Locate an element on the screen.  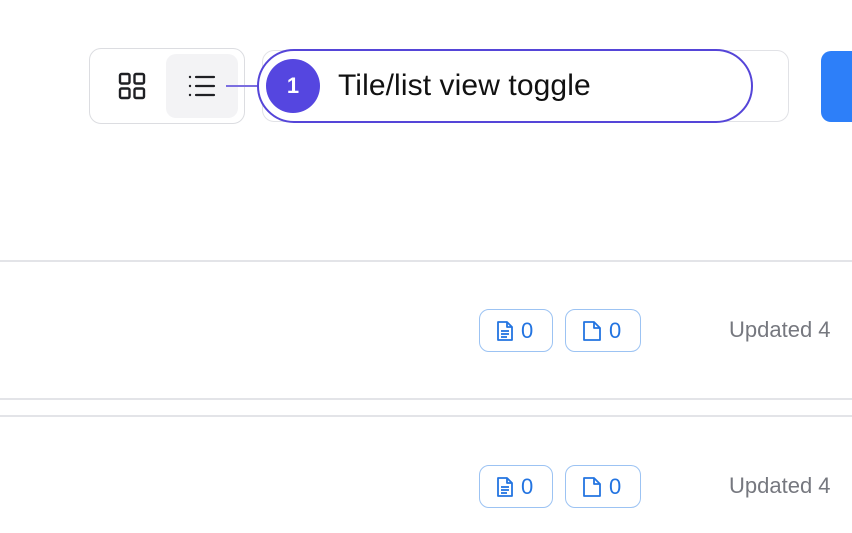
list-icon is located at coordinates (202, 86).